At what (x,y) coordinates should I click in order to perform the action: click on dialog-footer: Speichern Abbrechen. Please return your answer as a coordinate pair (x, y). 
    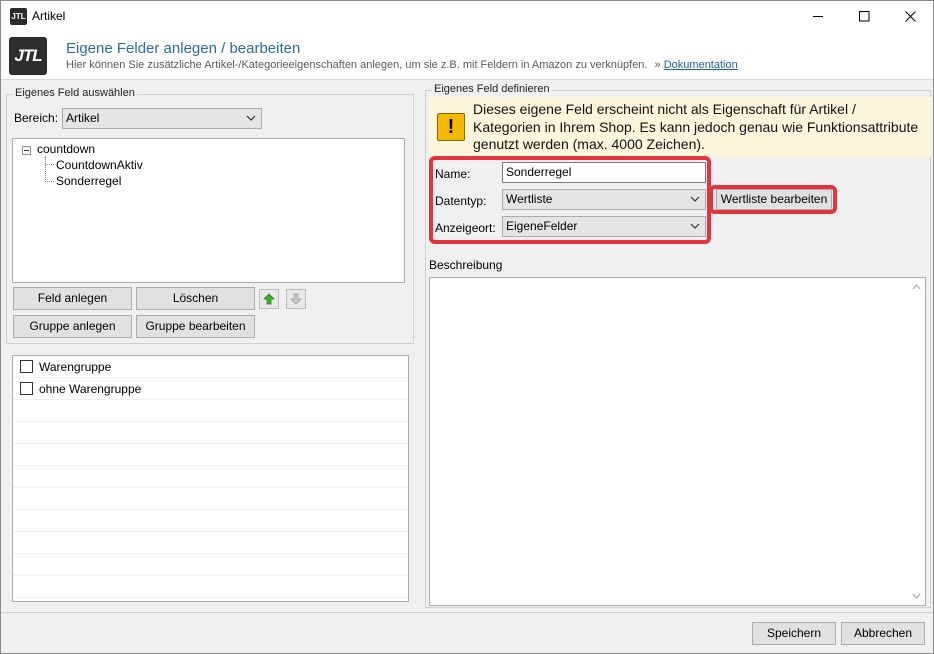
    Looking at the image, I should click on (467, 632).